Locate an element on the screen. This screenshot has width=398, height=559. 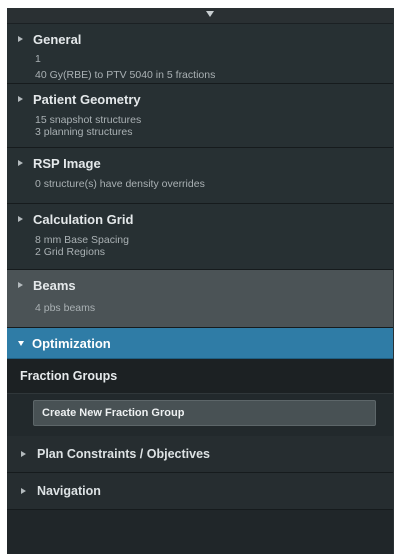
section-title: Patient Geometry is located at coordinates (87, 99).